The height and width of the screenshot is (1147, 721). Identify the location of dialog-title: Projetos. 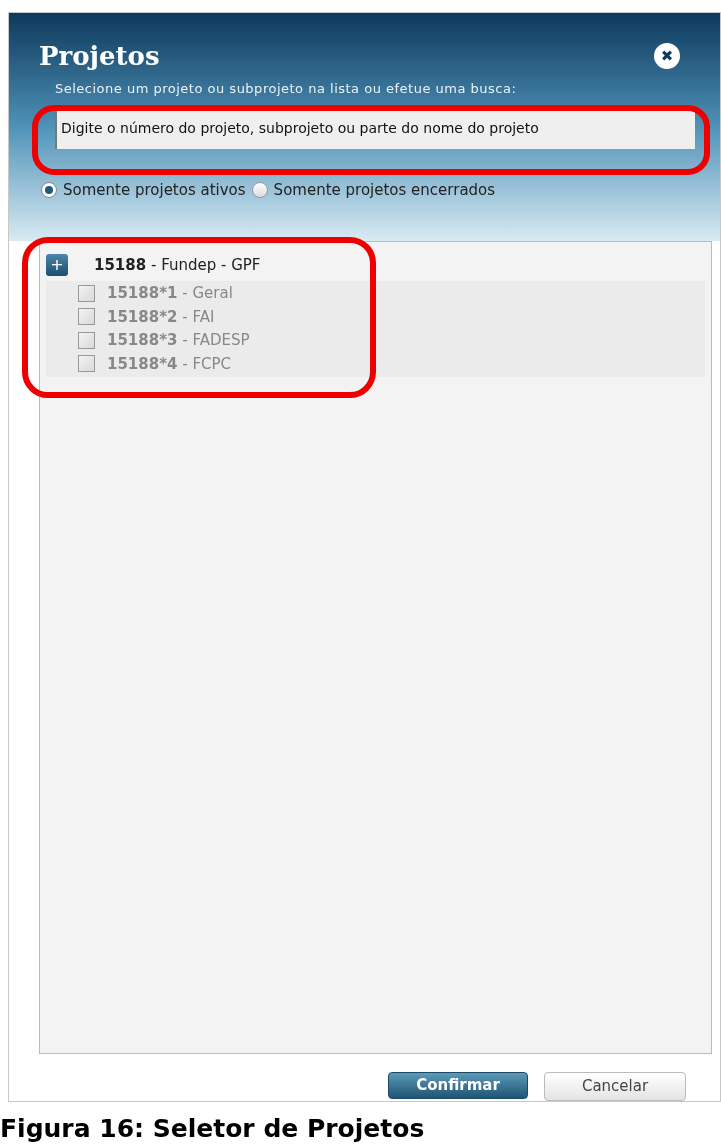
(99, 56).